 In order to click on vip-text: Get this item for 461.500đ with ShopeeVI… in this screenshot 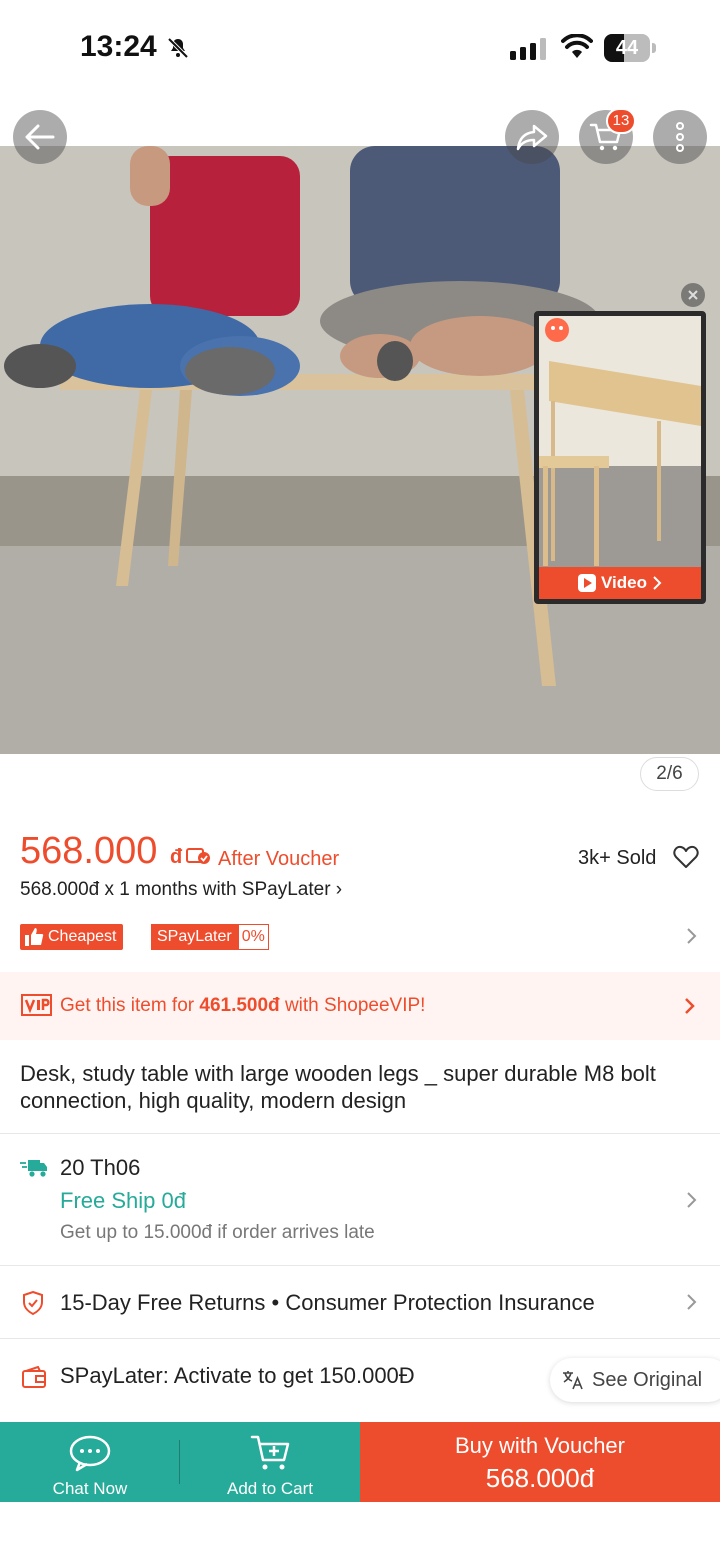, I will do `click(242, 1006)`.